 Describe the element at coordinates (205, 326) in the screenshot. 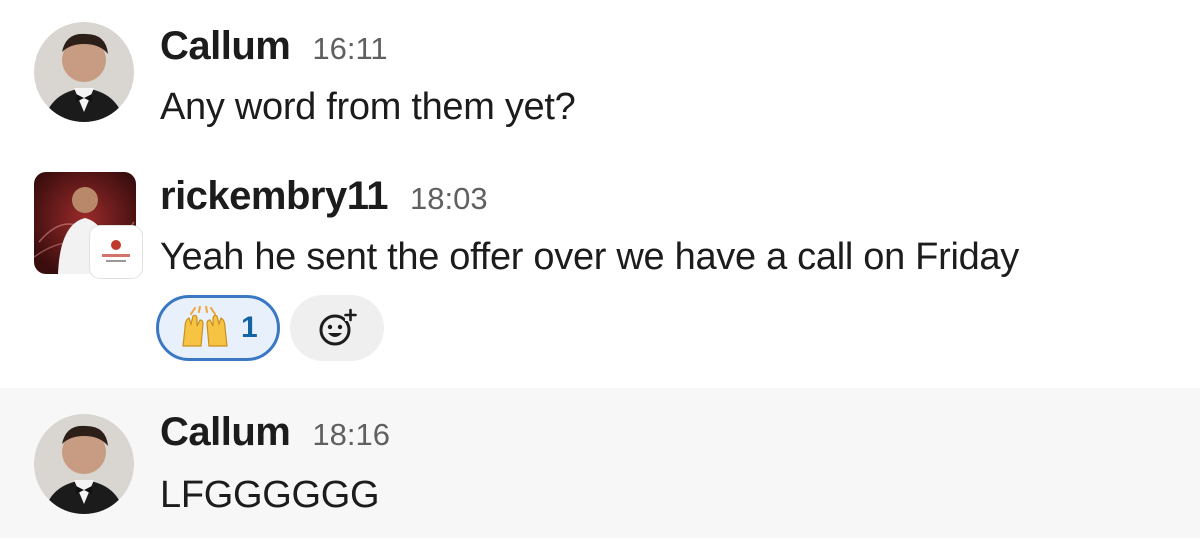

I see `raised-hands-emoji` at that location.